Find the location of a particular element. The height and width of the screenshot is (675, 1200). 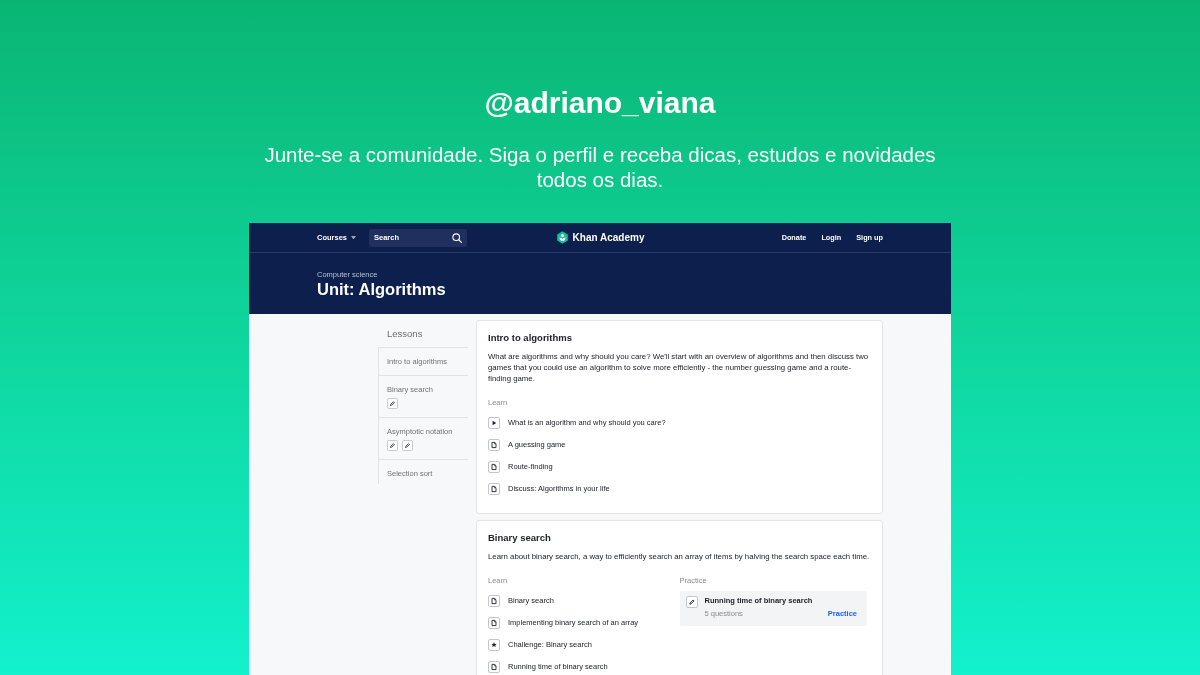

lesson-title: Binary search is located at coordinates (520, 537).